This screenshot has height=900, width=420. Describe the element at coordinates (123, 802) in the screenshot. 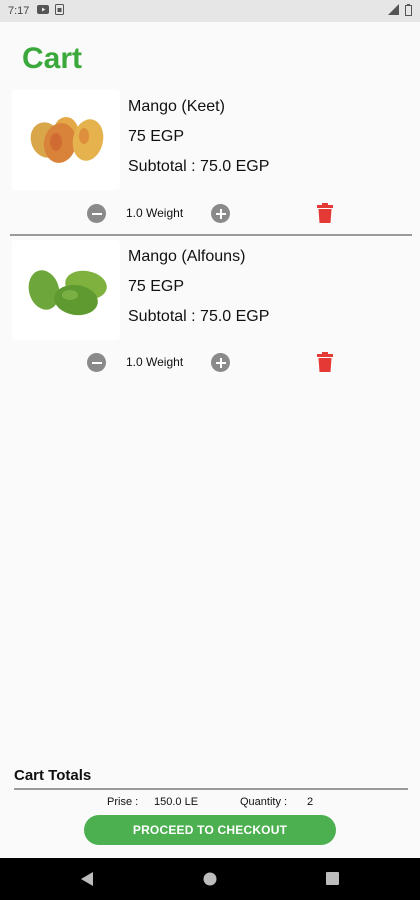

I see `price-label: Prise :` at that location.